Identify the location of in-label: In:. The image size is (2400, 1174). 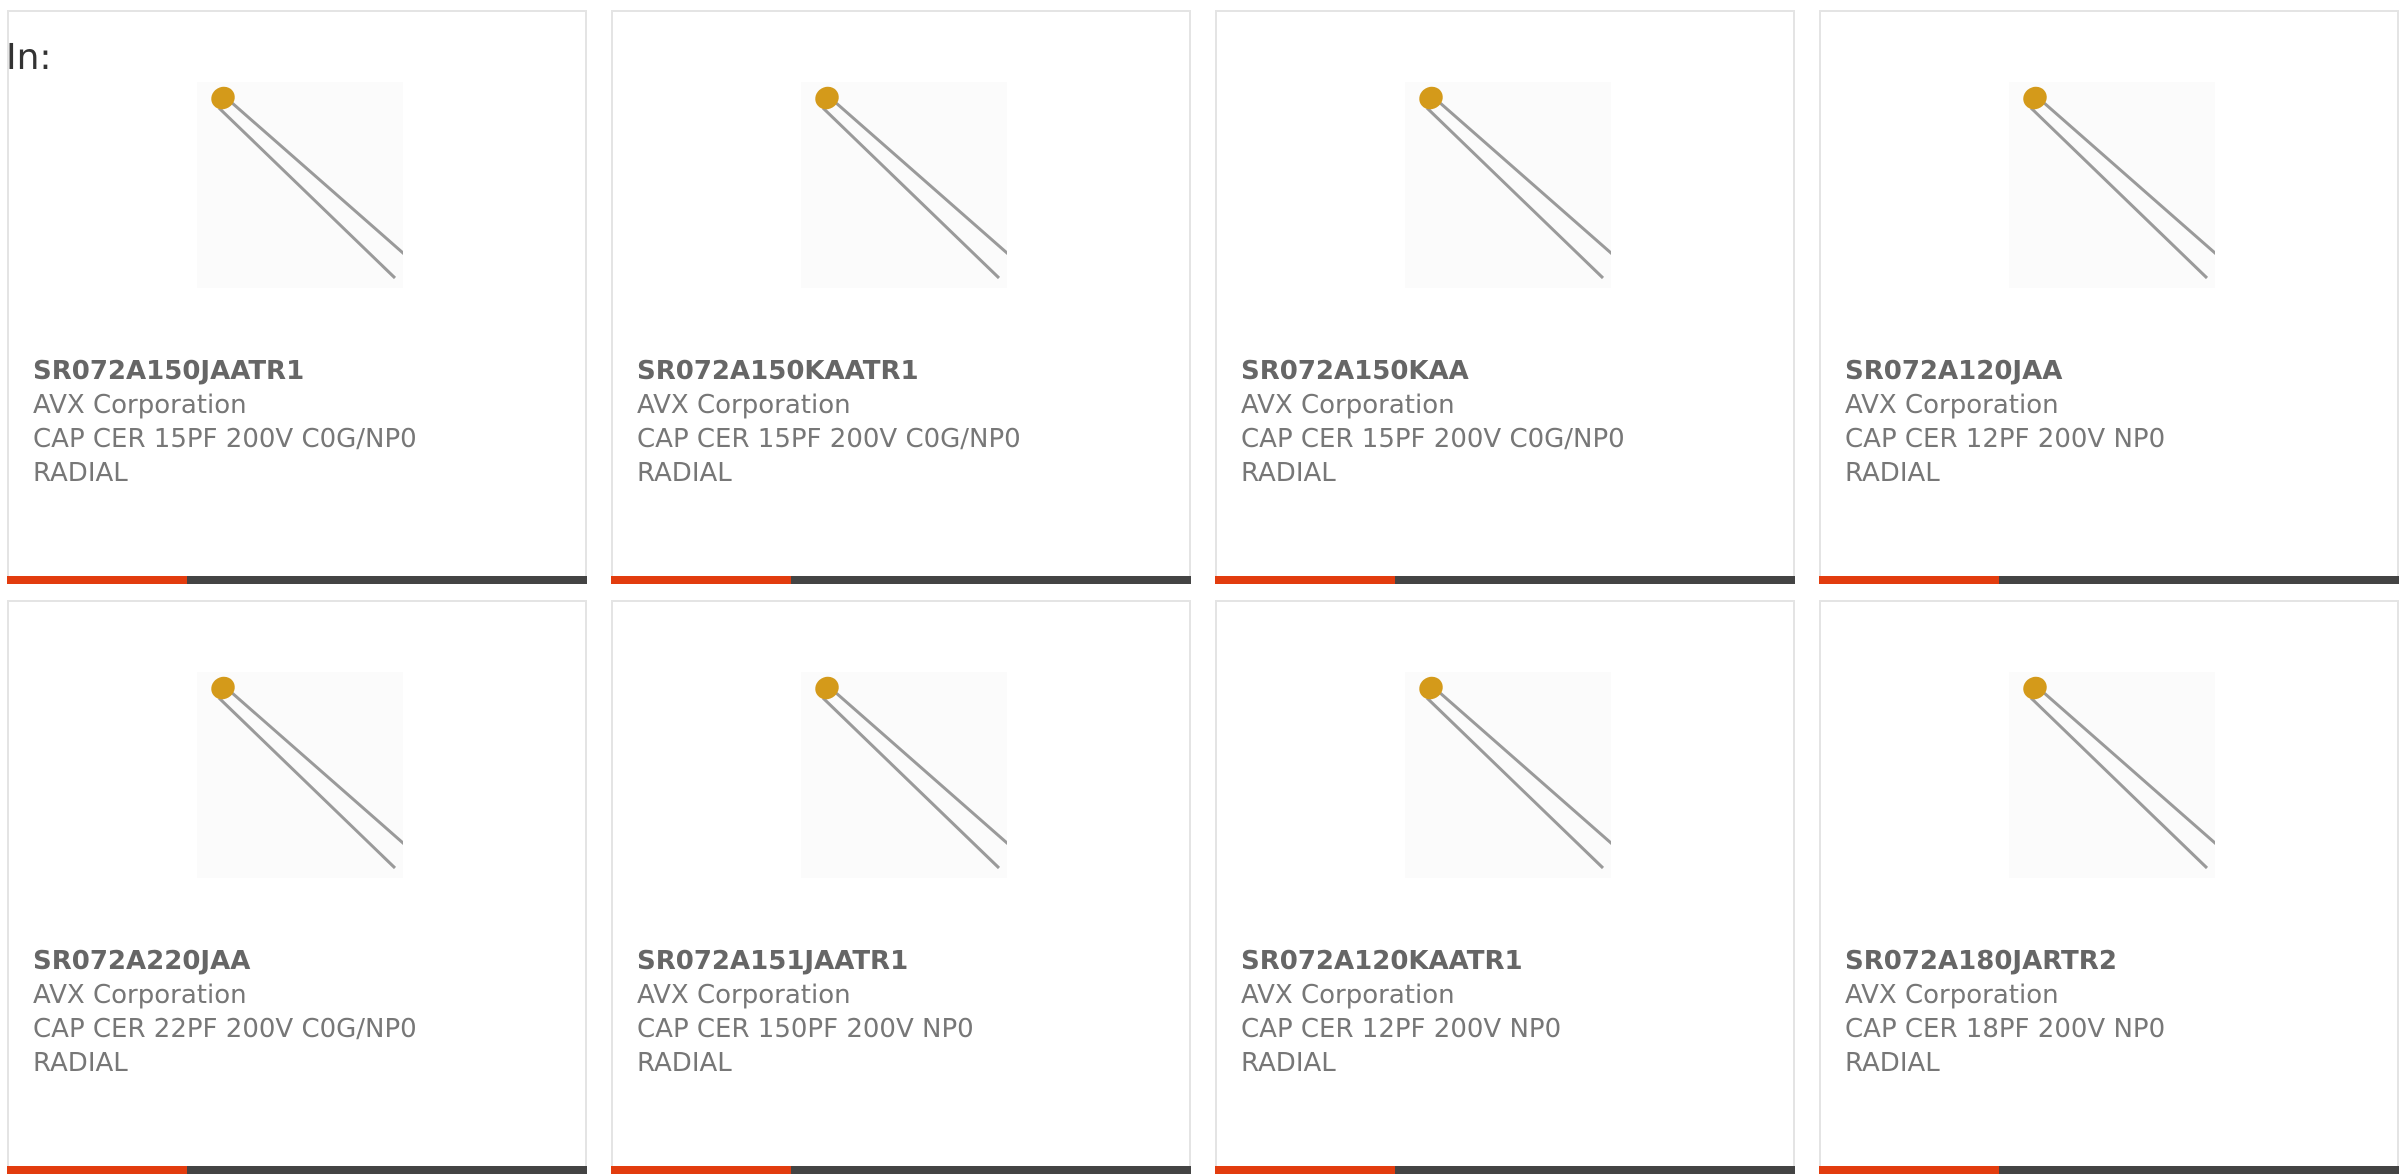
(29, 57).